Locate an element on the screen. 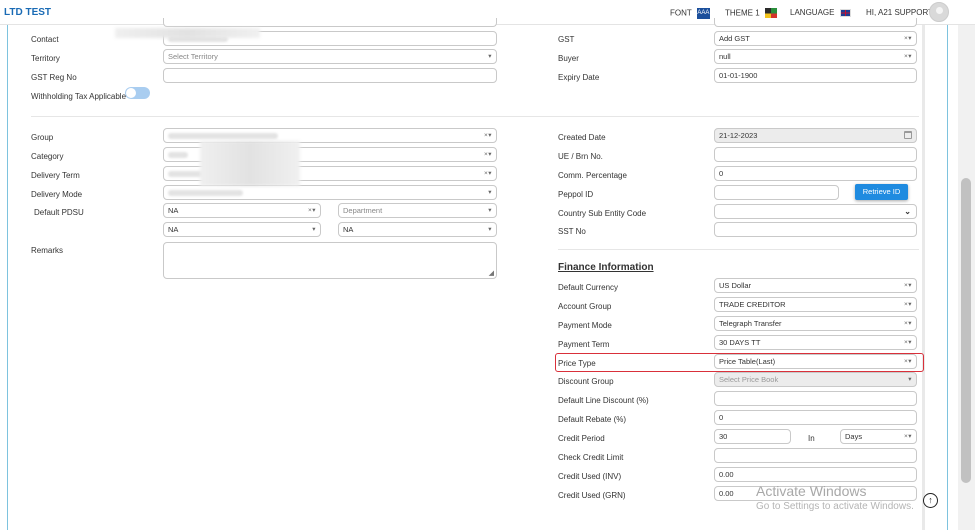 The height and width of the screenshot is (530, 975). remarks-label: Remarks is located at coordinates (47, 250).